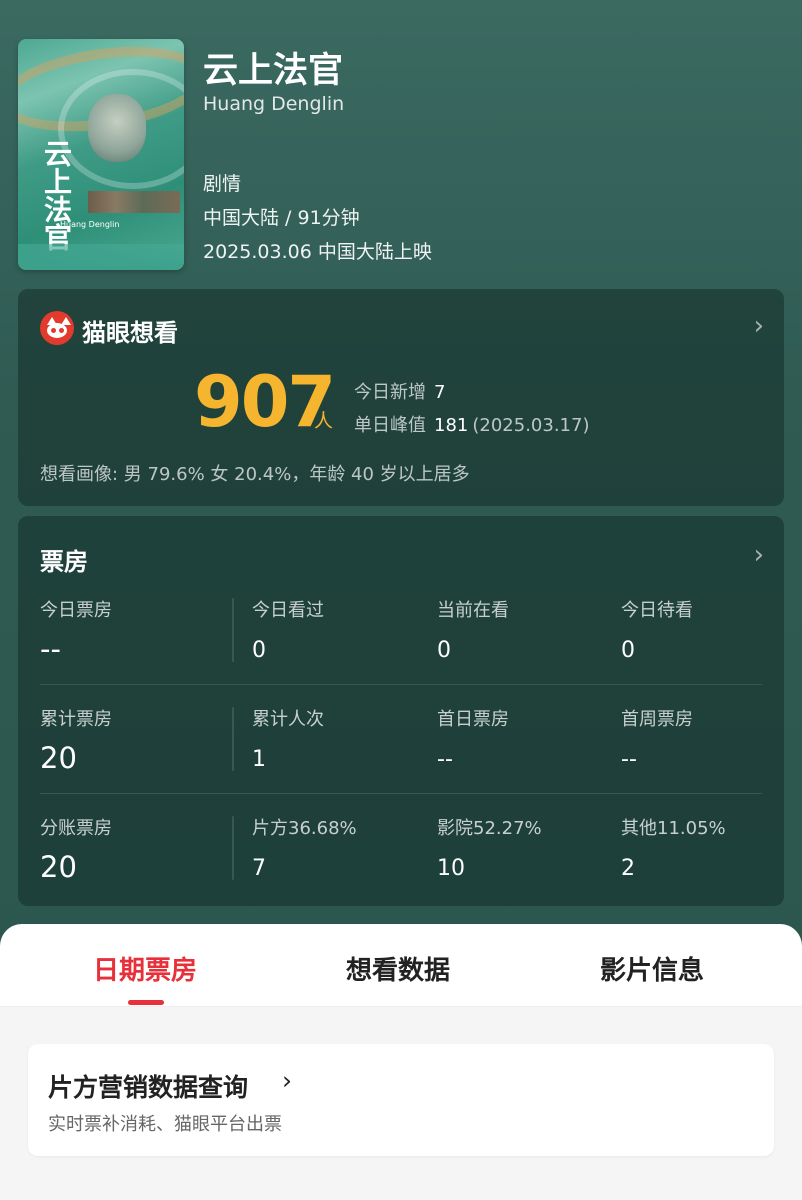  I want to click on stat-other-share: 其他11.05% 2, so click(673, 849).